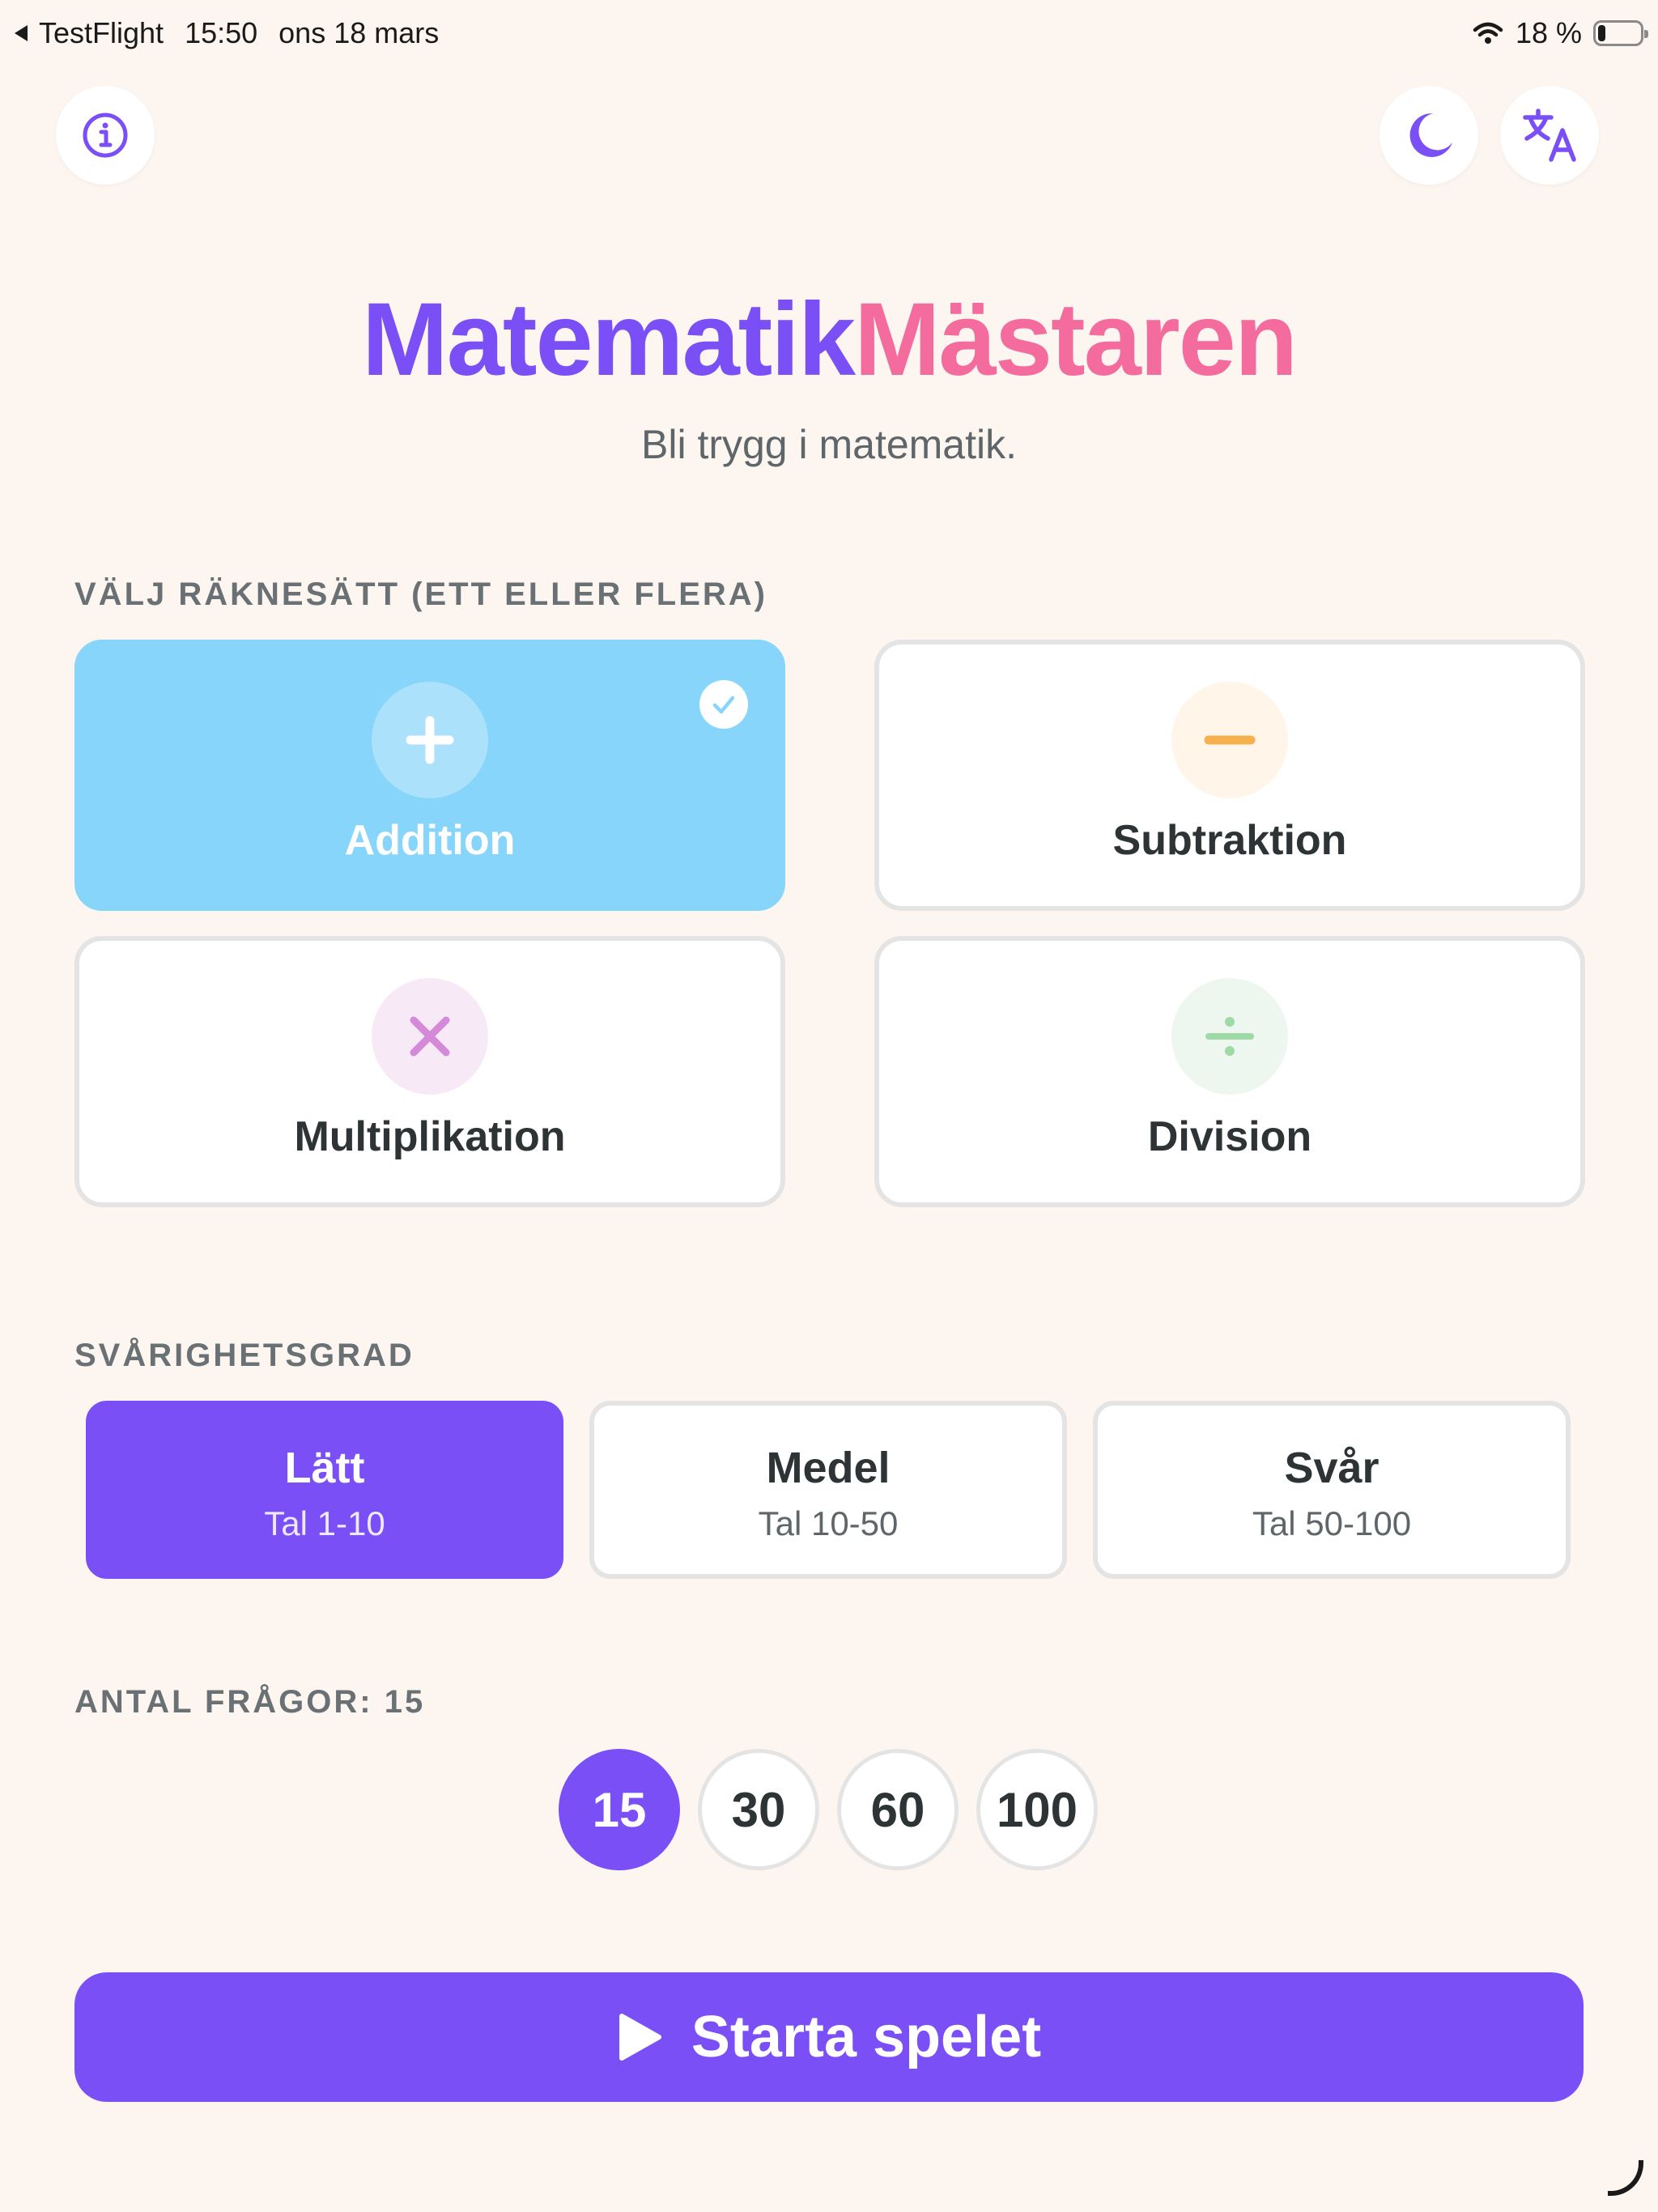 Image resolution: width=1658 pixels, height=2212 pixels. What do you see at coordinates (21, 33) in the screenshot?
I see `back-arrow-icon` at bounding box center [21, 33].